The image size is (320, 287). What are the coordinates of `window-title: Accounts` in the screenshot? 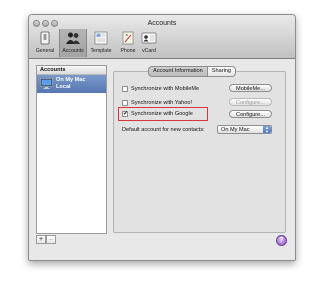 It's located at (162, 23).